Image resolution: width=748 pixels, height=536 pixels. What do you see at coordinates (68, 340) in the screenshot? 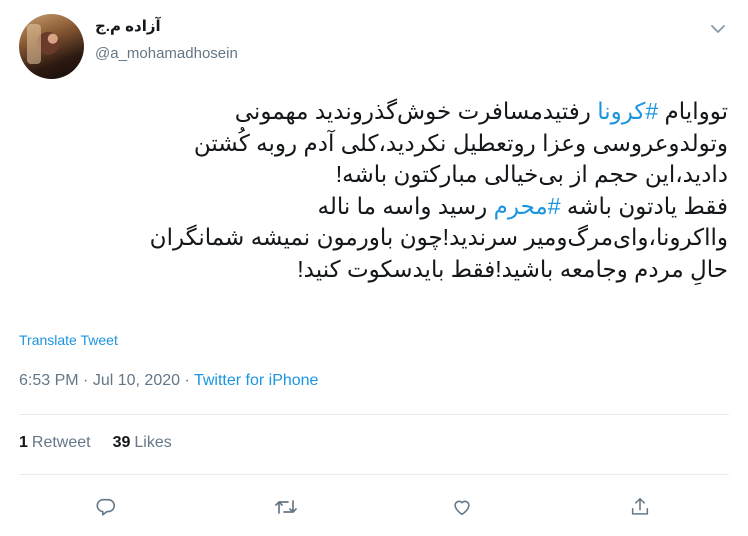
I see `translate-tweet-link: Translate Tweet` at bounding box center [68, 340].